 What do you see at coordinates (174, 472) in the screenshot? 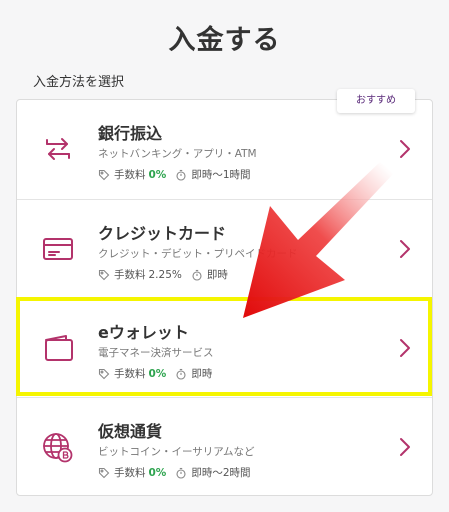
I see `method-meta: 手数料 0% 即時〜2時間` at bounding box center [174, 472].